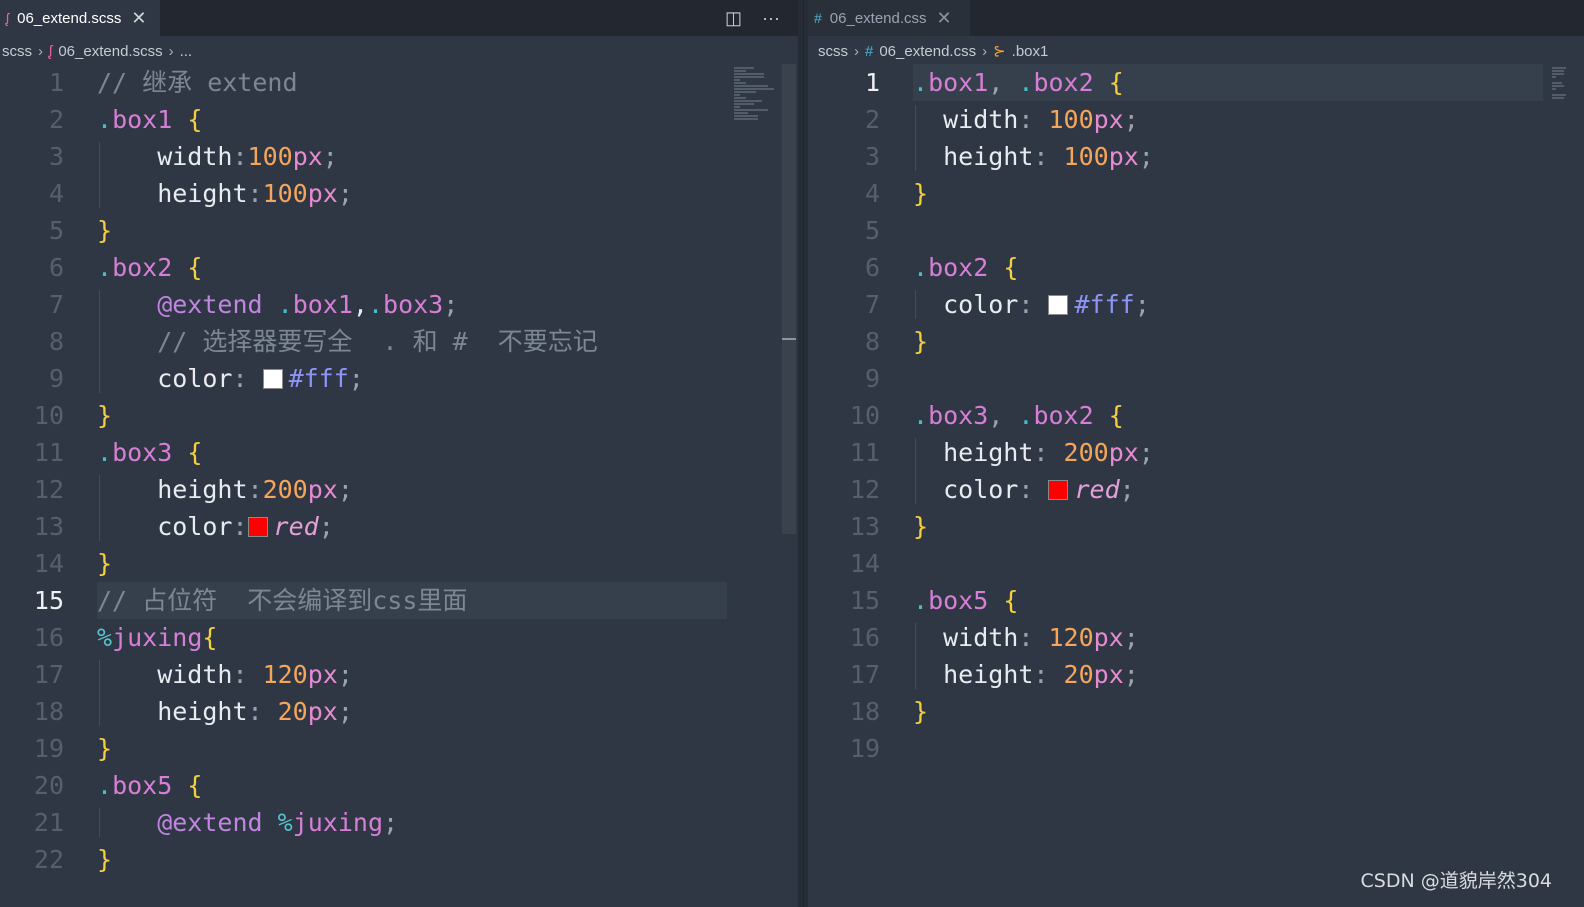 This screenshot has width=1584, height=907. I want to click on code-line: 2 width: 100px;, so click(1196, 119).